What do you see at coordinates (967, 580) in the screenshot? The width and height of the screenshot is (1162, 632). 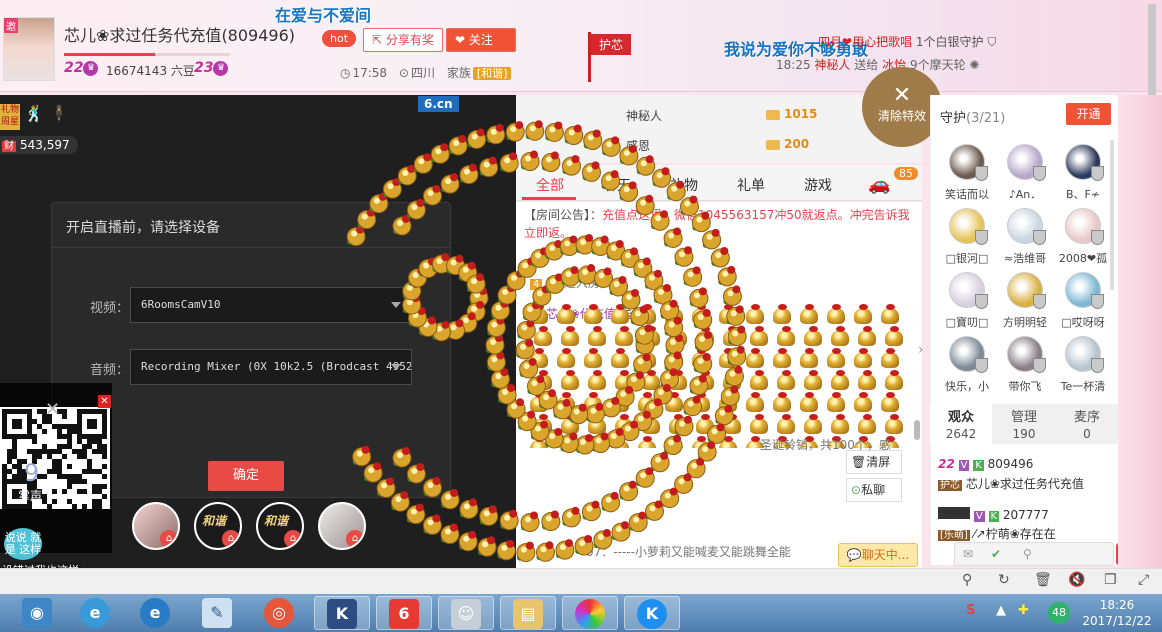 I see `pin-icon: ⚲` at bounding box center [967, 580].